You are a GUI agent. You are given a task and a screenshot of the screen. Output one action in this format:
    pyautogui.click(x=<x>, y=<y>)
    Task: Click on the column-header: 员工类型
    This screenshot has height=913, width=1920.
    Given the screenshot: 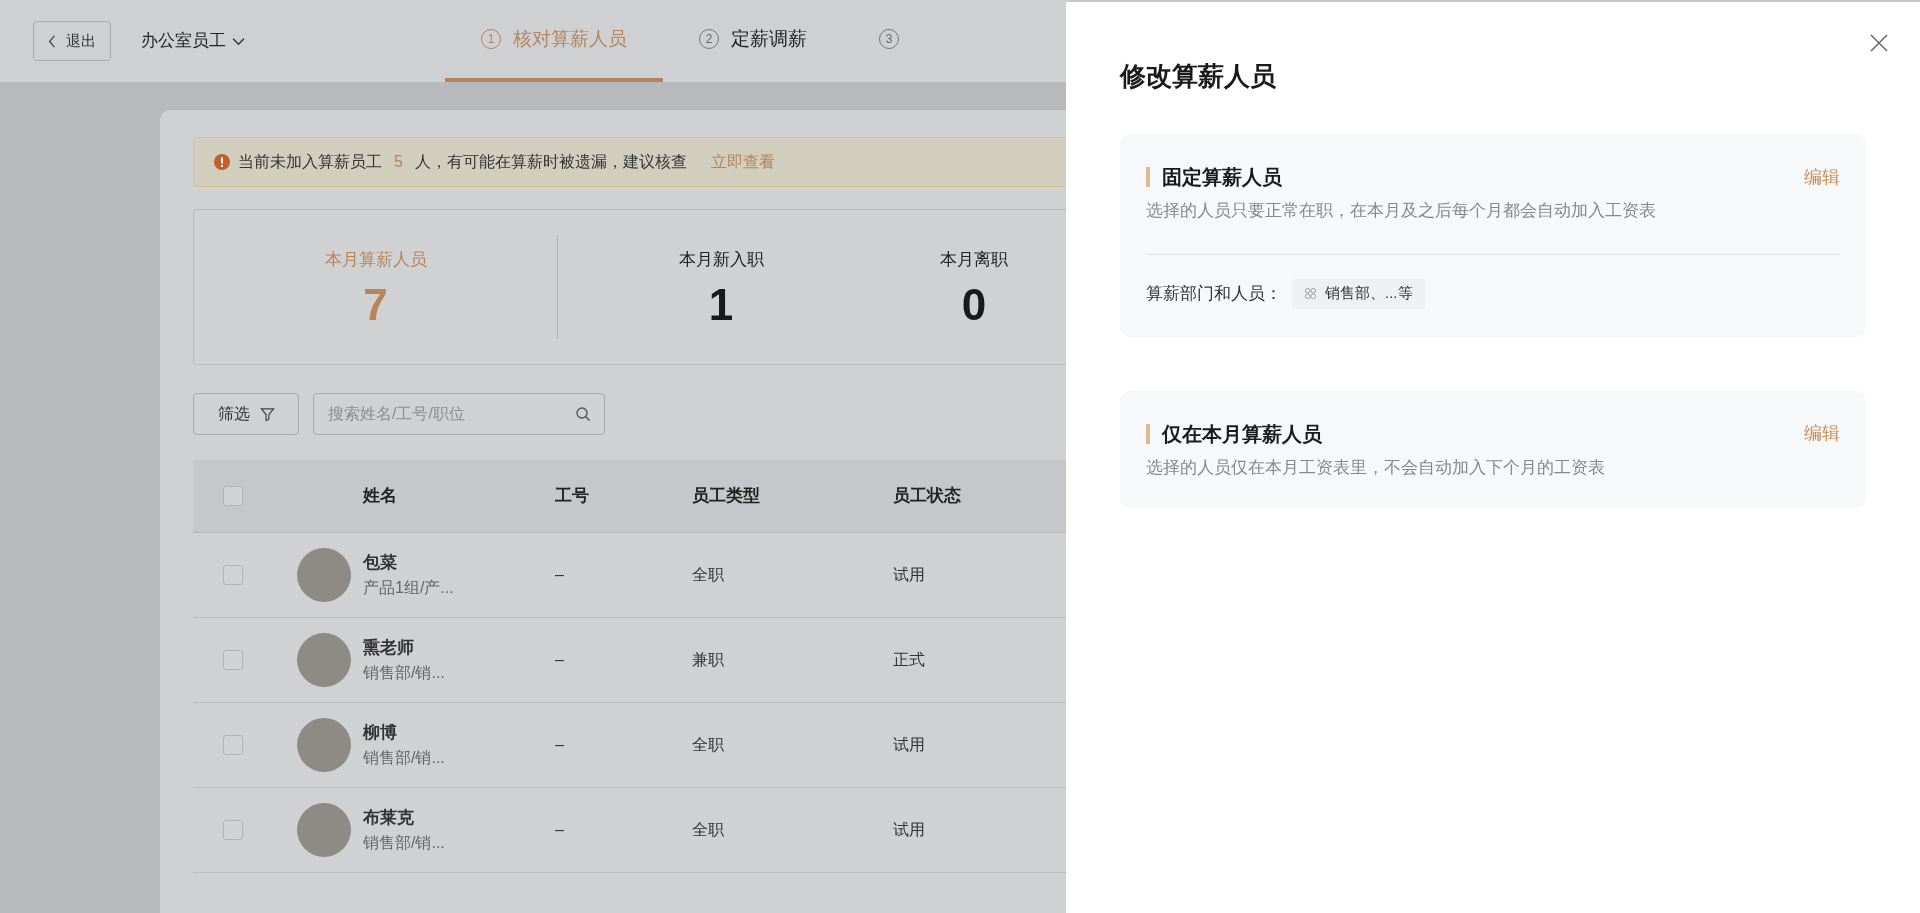 What is the action you would take?
    pyautogui.click(x=726, y=496)
    